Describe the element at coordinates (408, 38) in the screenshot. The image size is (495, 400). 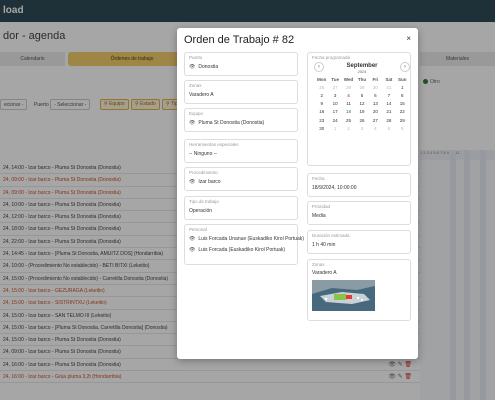
I see `close-icon: ×` at that location.